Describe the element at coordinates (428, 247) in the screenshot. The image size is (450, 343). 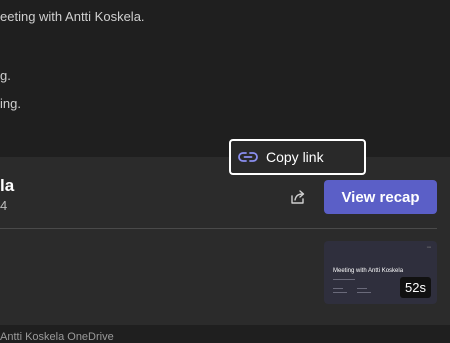
I see `thumbnail-corner-mark: ▪▪▪▪` at that location.